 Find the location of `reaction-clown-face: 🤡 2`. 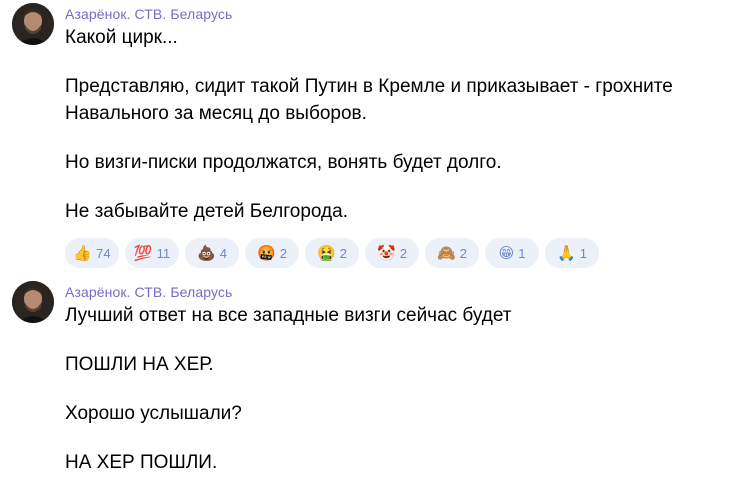

reaction-clown-face: 🤡 2 is located at coordinates (392, 253).